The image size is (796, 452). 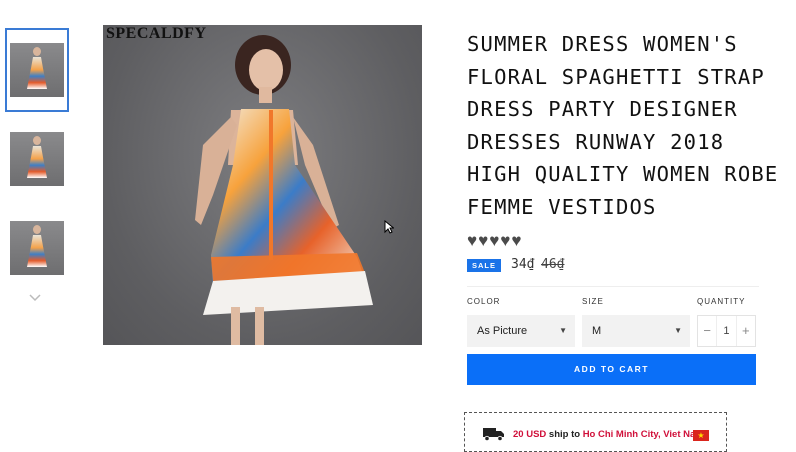 What do you see at coordinates (746, 331) in the screenshot?
I see `quantity-plus-button: +` at bounding box center [746, 331].